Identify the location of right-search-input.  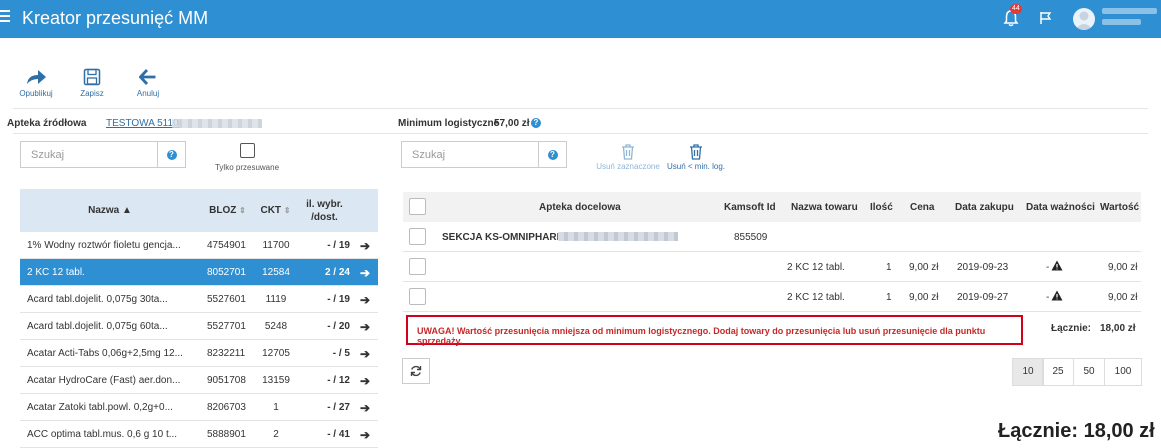
(470, 154).